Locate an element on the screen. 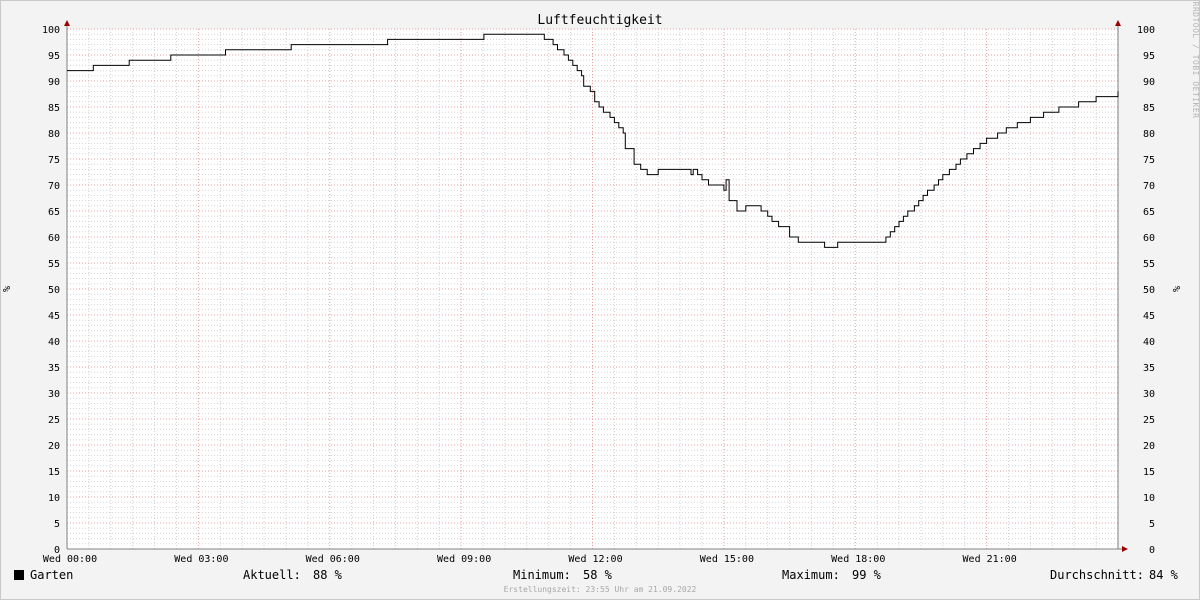 The image size is (1200, 600). stat-aktuell-value: 88 % is located at coordinates (328, 575).